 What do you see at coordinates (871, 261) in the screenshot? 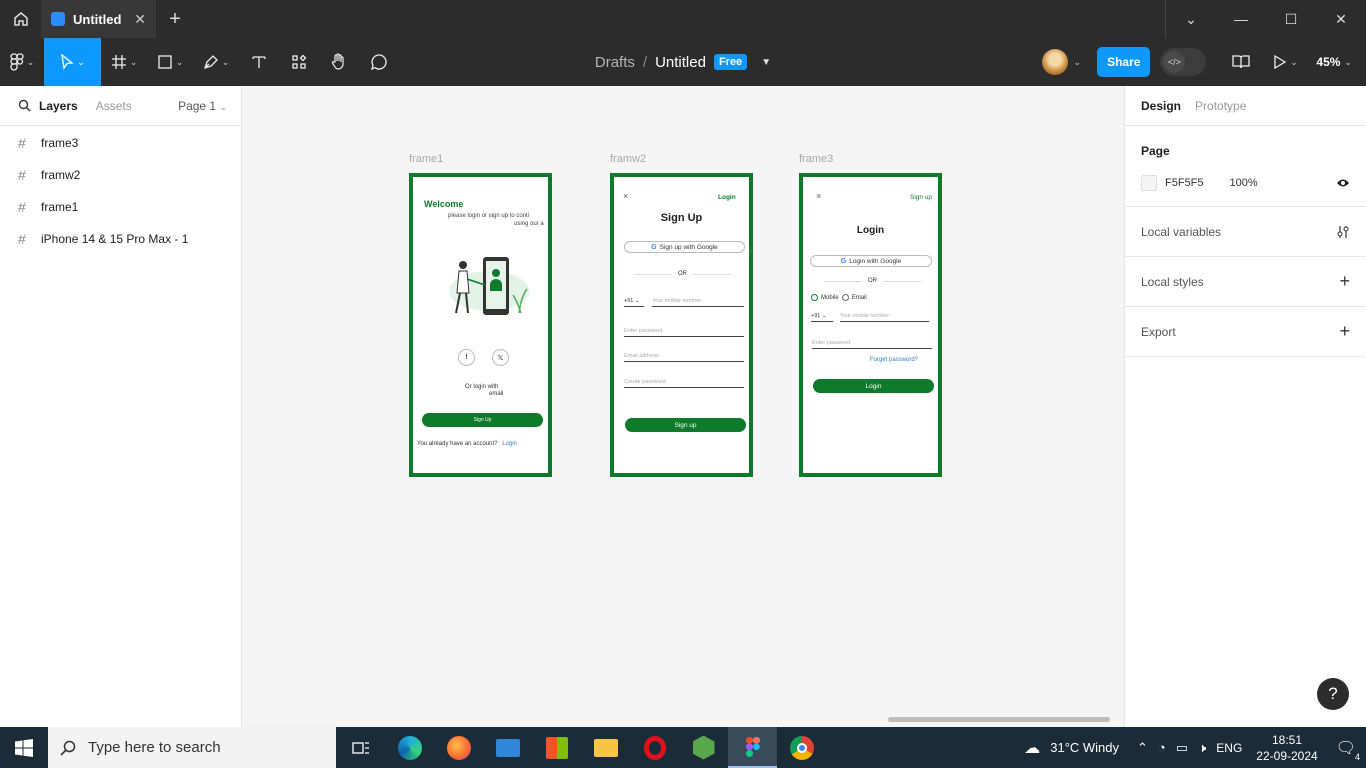
I see `google-login-button: G Login with Google` at bounding box center [871, 261].